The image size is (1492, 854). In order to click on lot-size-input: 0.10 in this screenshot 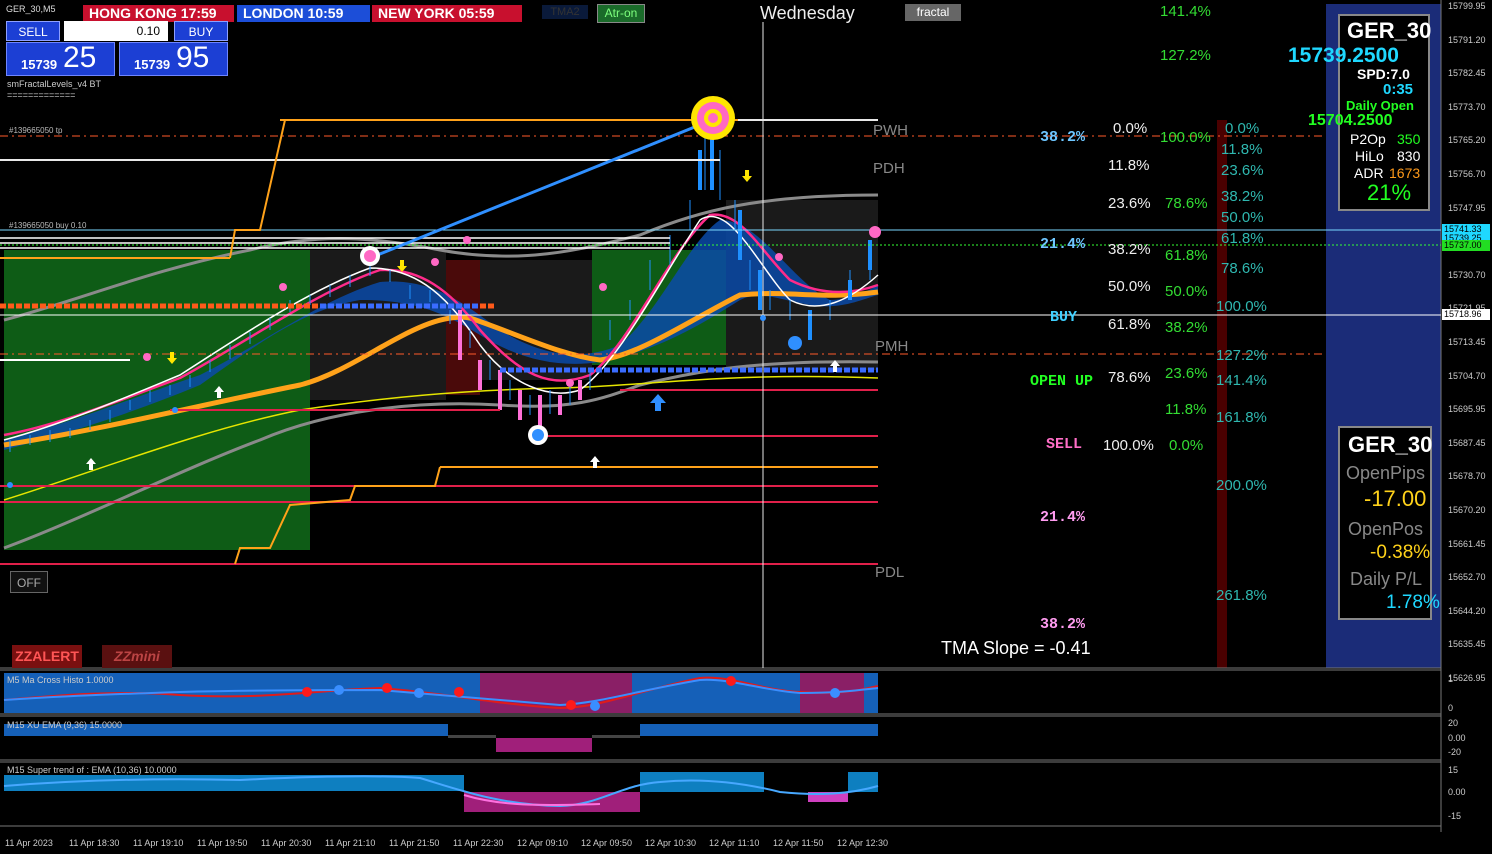, I will do `click(116, 31)`.